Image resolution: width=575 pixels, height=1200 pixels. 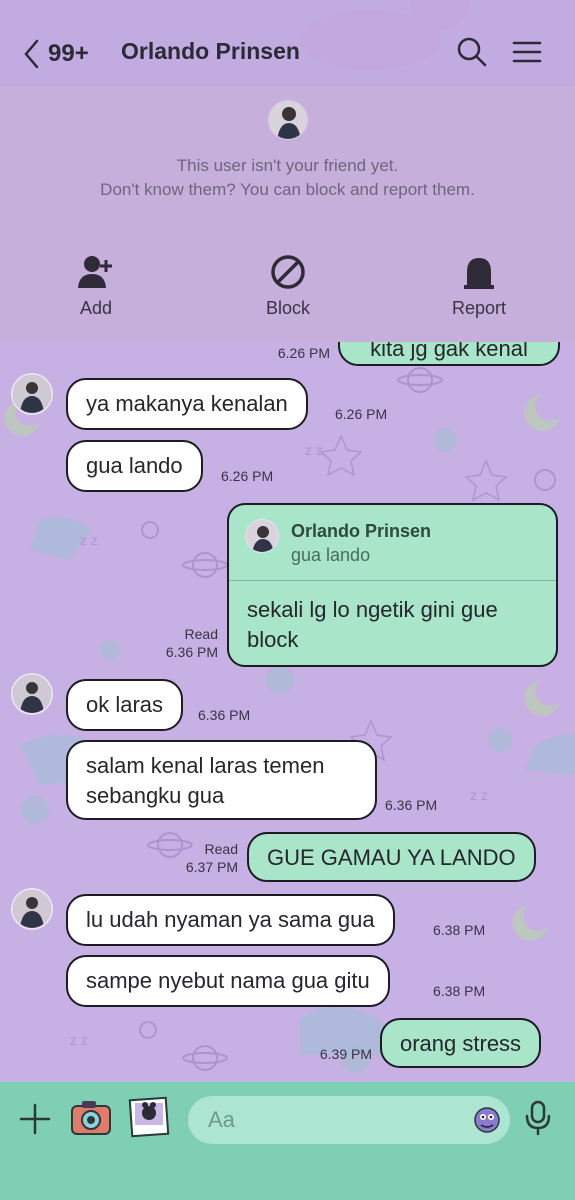 I want to click on chevron-left-icon, so click(x=31, y=54).